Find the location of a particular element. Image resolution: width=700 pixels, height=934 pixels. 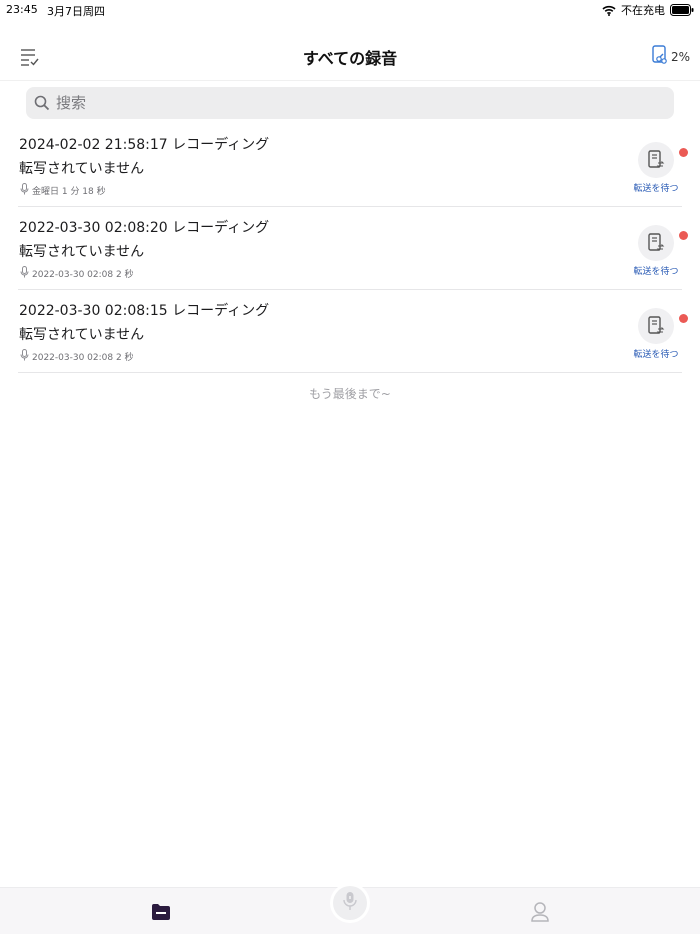

tab-record-button is located at coordinates (350, 903).